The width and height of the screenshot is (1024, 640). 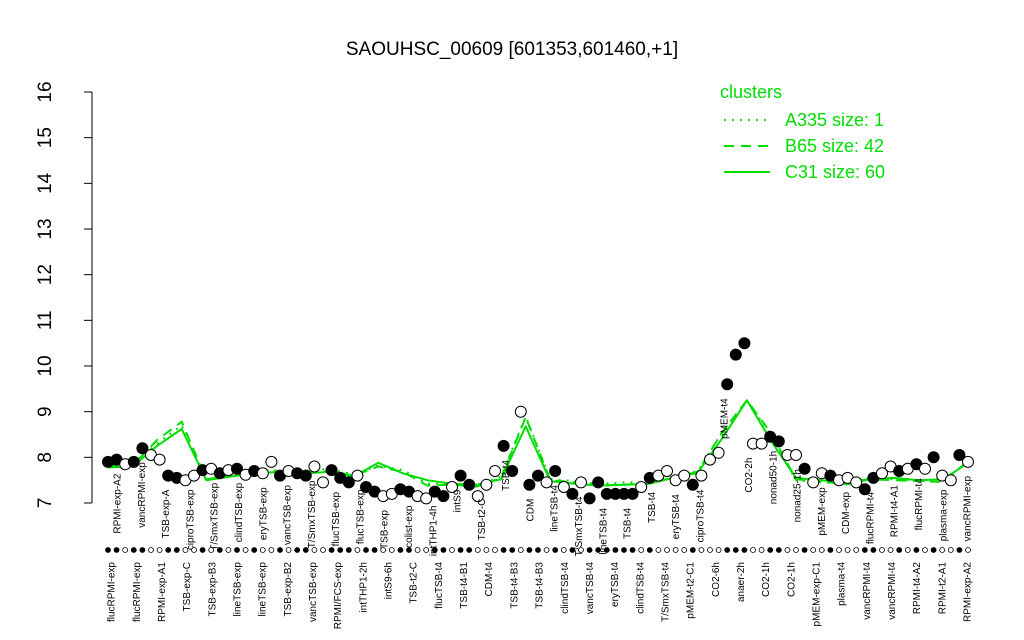 What do you see at coordinates (489, 579) in the screenshot?
I see `bottom-label: CDM-t4` at bounding box center [489, 579].